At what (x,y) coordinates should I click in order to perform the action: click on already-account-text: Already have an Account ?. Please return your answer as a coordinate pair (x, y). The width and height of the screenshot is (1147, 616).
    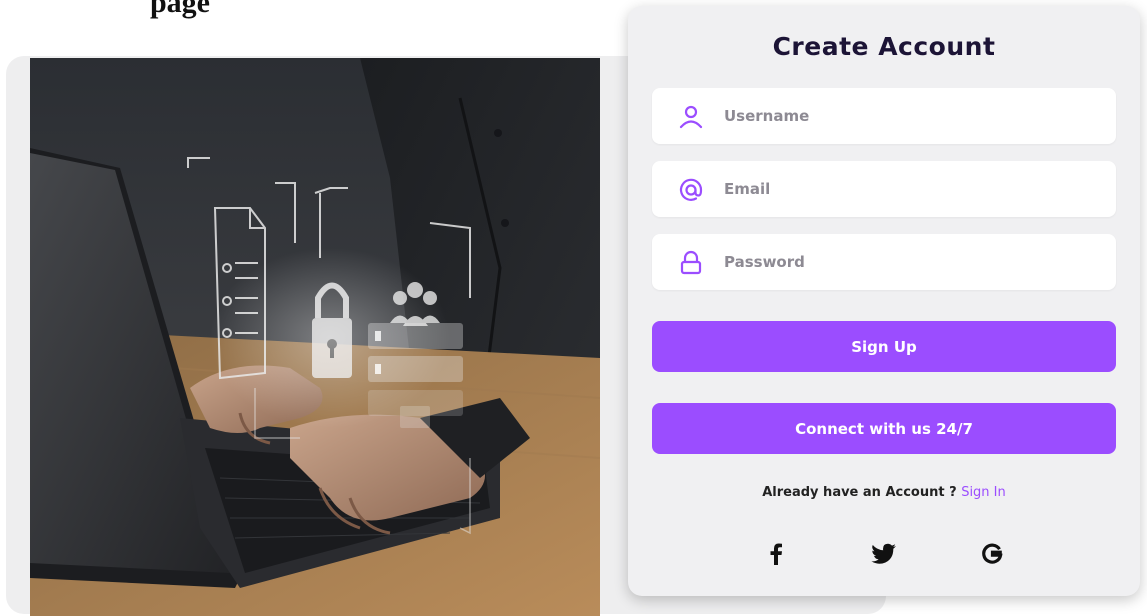
    Looking at the image, I should click on (862, 492).